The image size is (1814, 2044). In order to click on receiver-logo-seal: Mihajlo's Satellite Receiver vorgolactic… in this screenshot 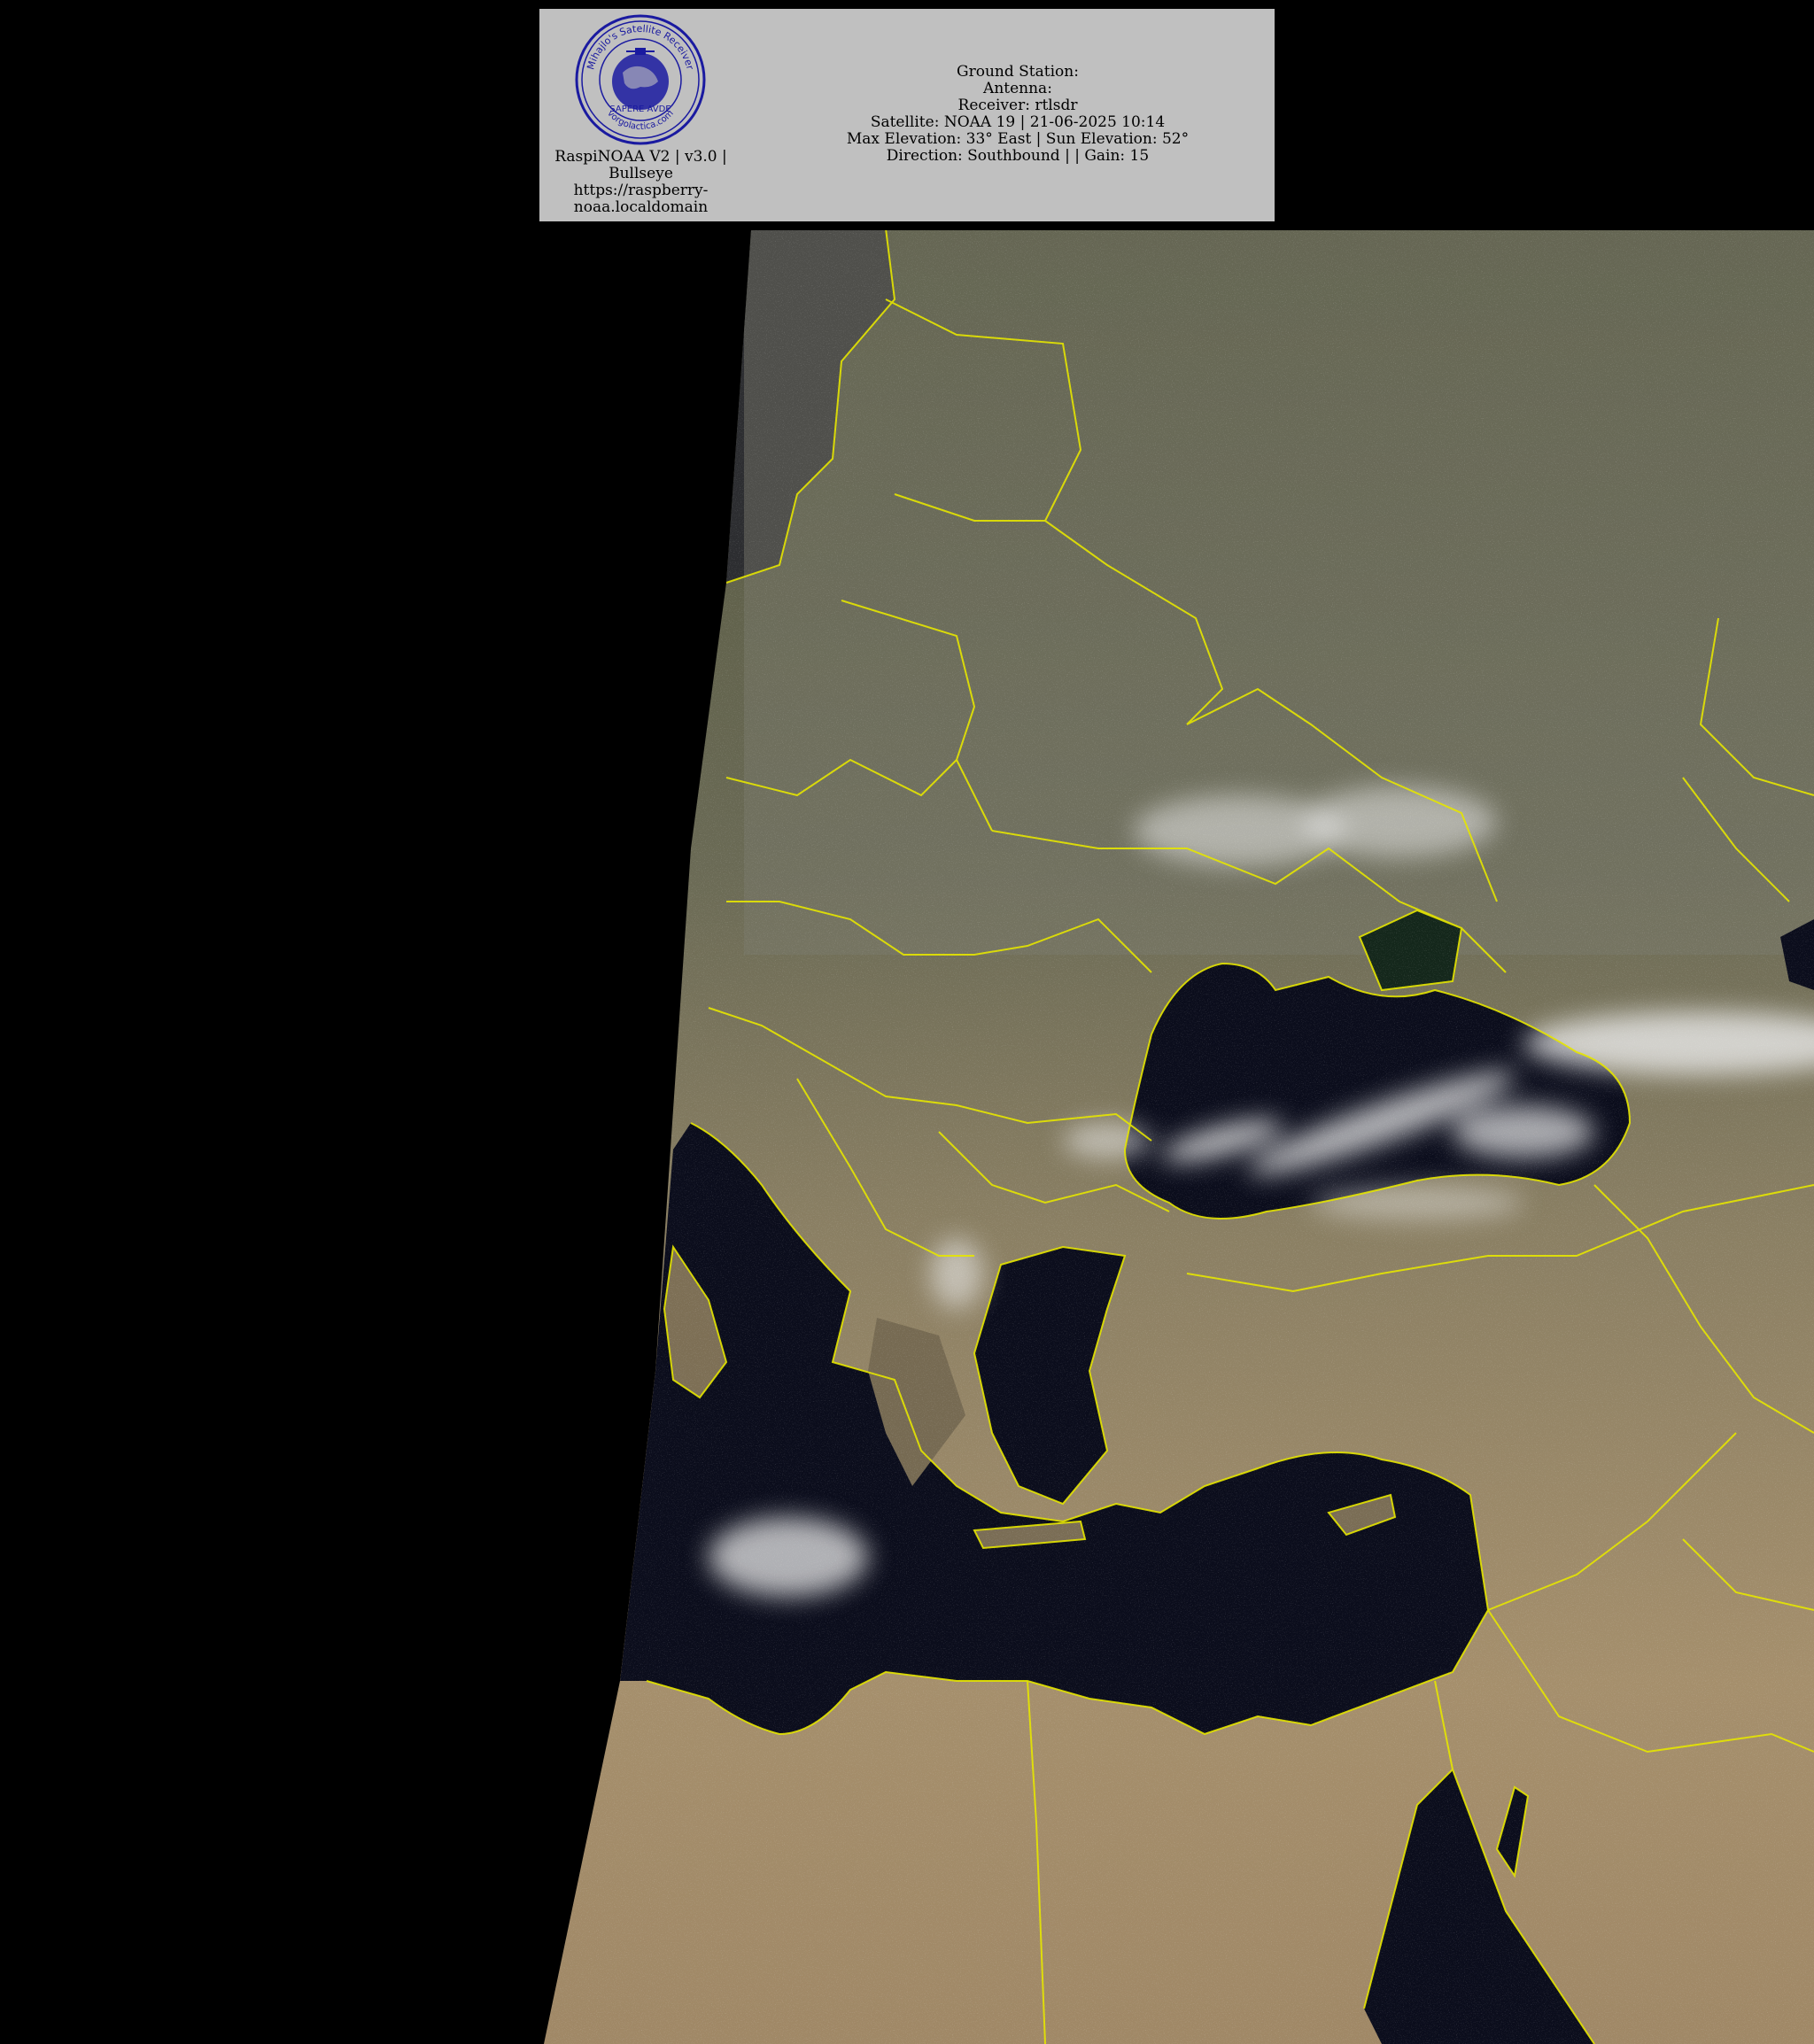, I will do `click(640, 79)`.